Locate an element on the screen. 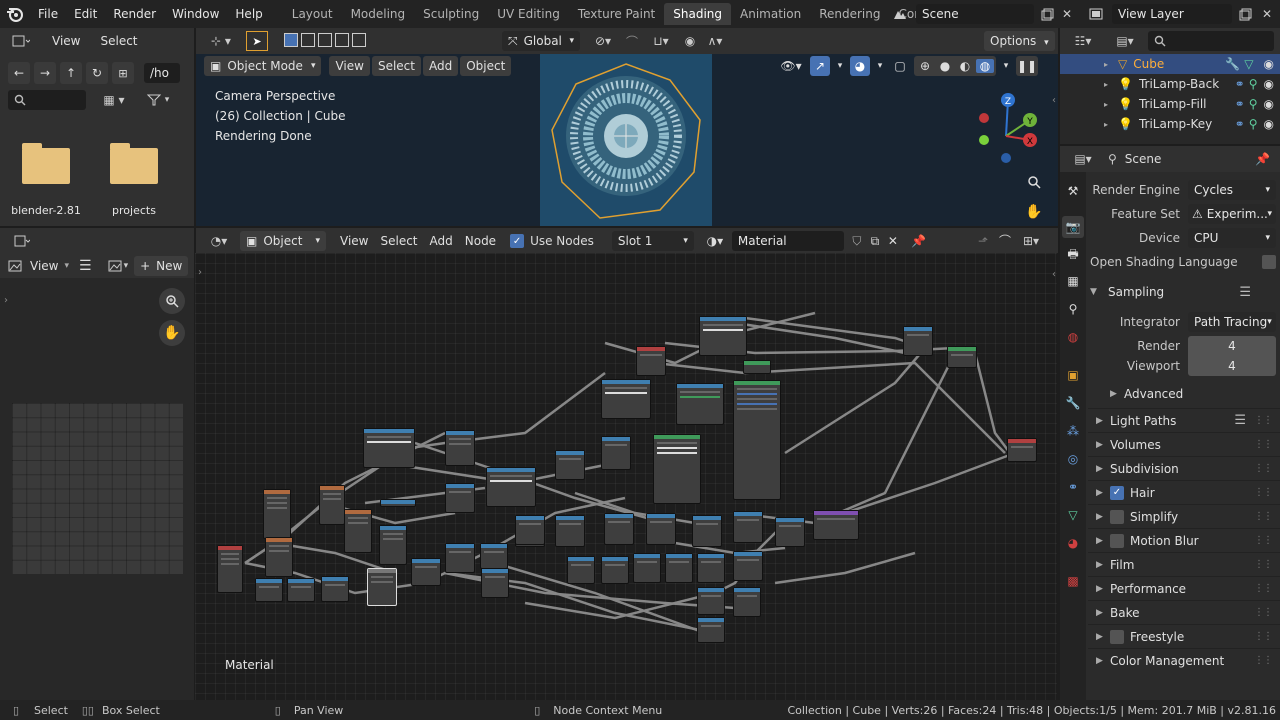 Image resolution: width=1280 pixels, height=720 pixels. viewport-select-menu: Select is located at coordinates (396, 66).